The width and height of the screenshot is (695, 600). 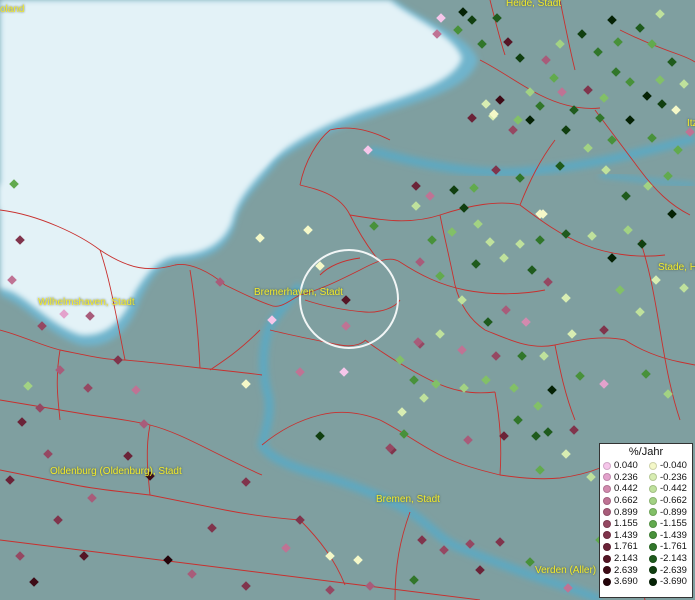 I want to click on legend-row: 0.662 -0.662, so click(x=646, y=501).